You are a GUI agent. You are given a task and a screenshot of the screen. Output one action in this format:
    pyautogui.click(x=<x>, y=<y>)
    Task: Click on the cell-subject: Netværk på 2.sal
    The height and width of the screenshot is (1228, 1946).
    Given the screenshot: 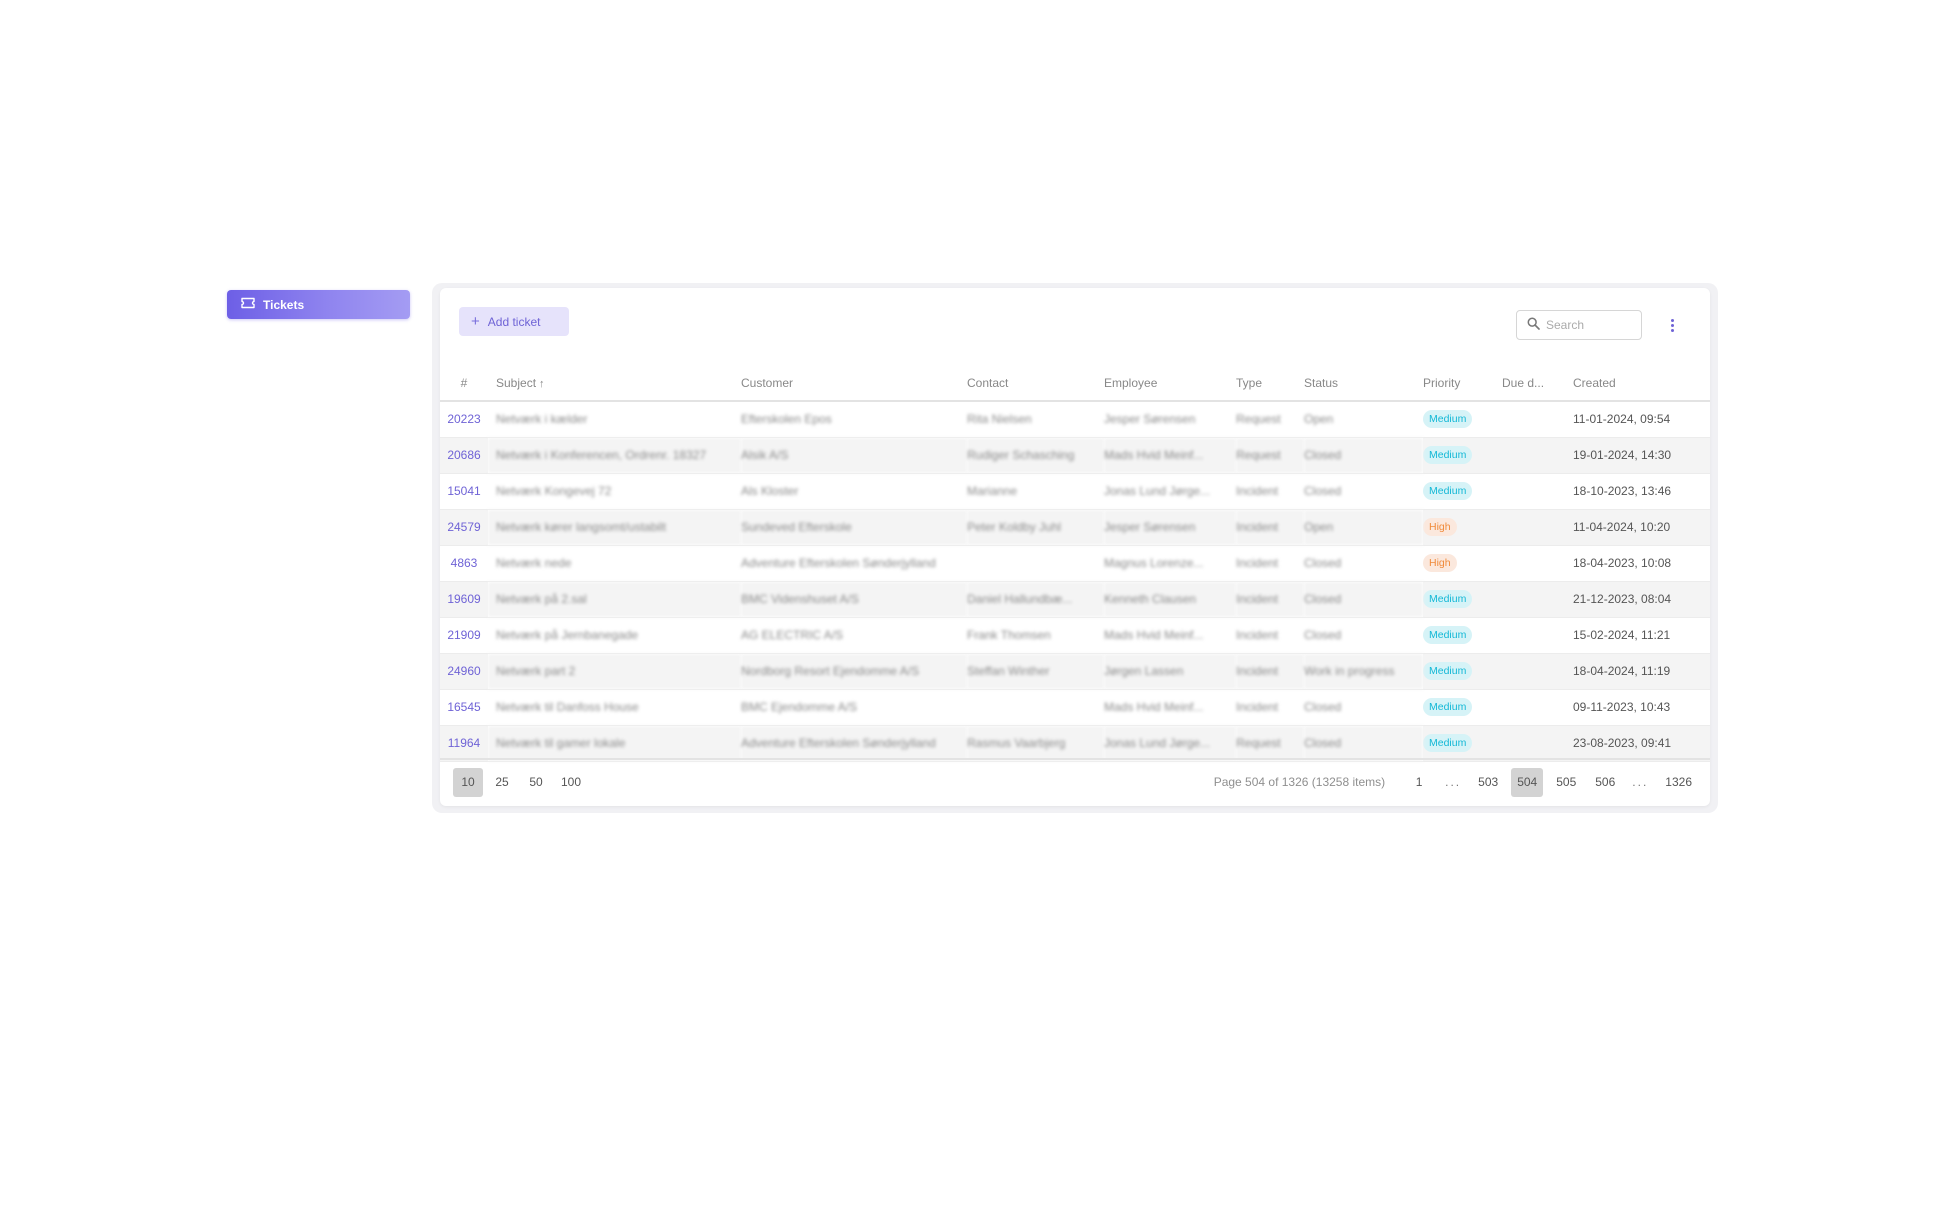 What is the action you would take?
    pyautogui.click(x=614, y=599)
    